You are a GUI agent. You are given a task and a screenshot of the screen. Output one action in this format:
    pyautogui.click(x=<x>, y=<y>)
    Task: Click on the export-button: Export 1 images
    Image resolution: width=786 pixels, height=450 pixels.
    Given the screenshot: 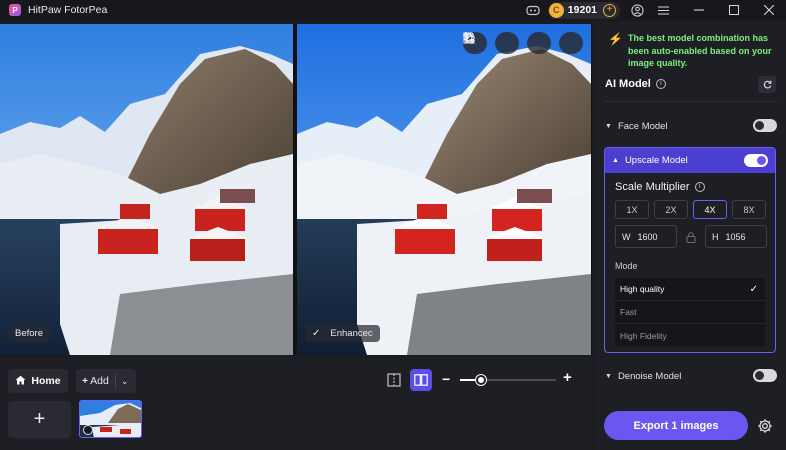 What is the action you would take?
    pyautogui.click(x=676, y=425)
    